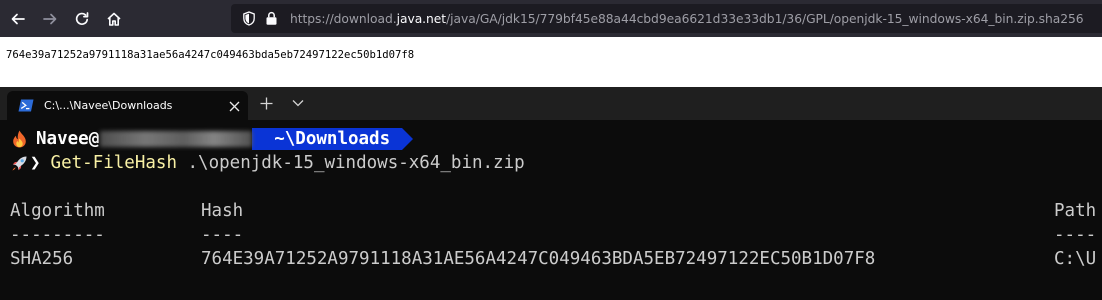  I want to click on table-header-row: Algorithm Hash Path, so click(551, 211).